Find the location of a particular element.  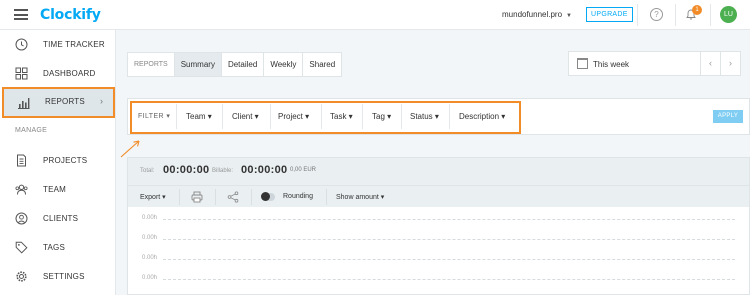

sidebar-item-label: CLIENTS is located at coordinates (61, 218).